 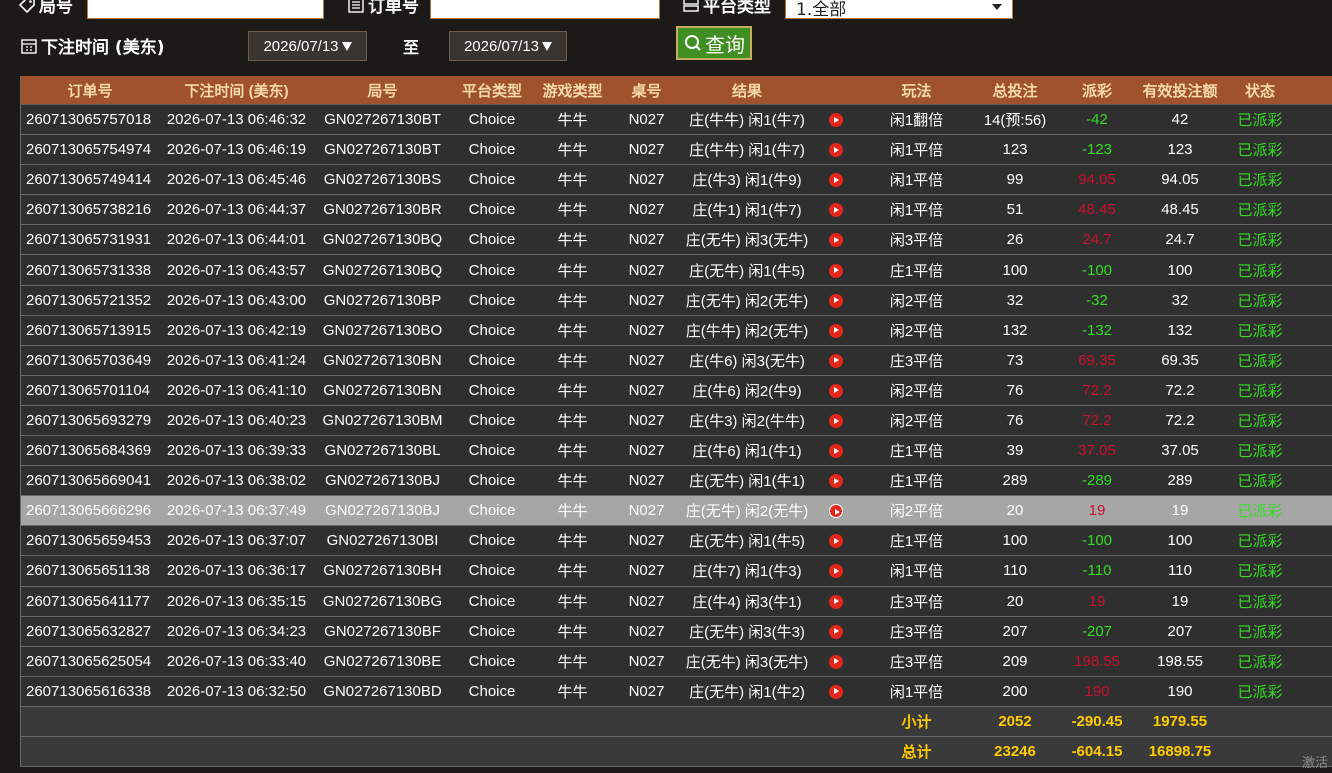 I want to click on cell-valid: 32, so click(x=1180, y=300).